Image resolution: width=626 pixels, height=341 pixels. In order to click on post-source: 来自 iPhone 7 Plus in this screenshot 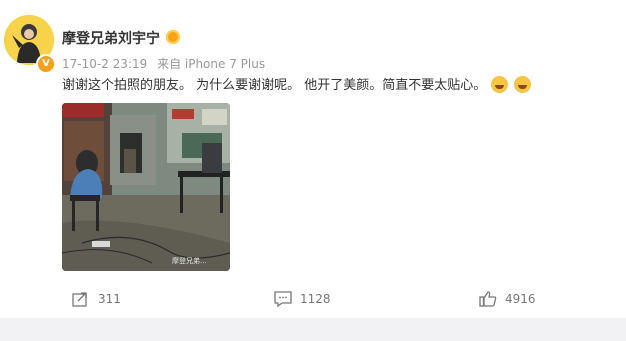, I will do `click(211, 64)`.